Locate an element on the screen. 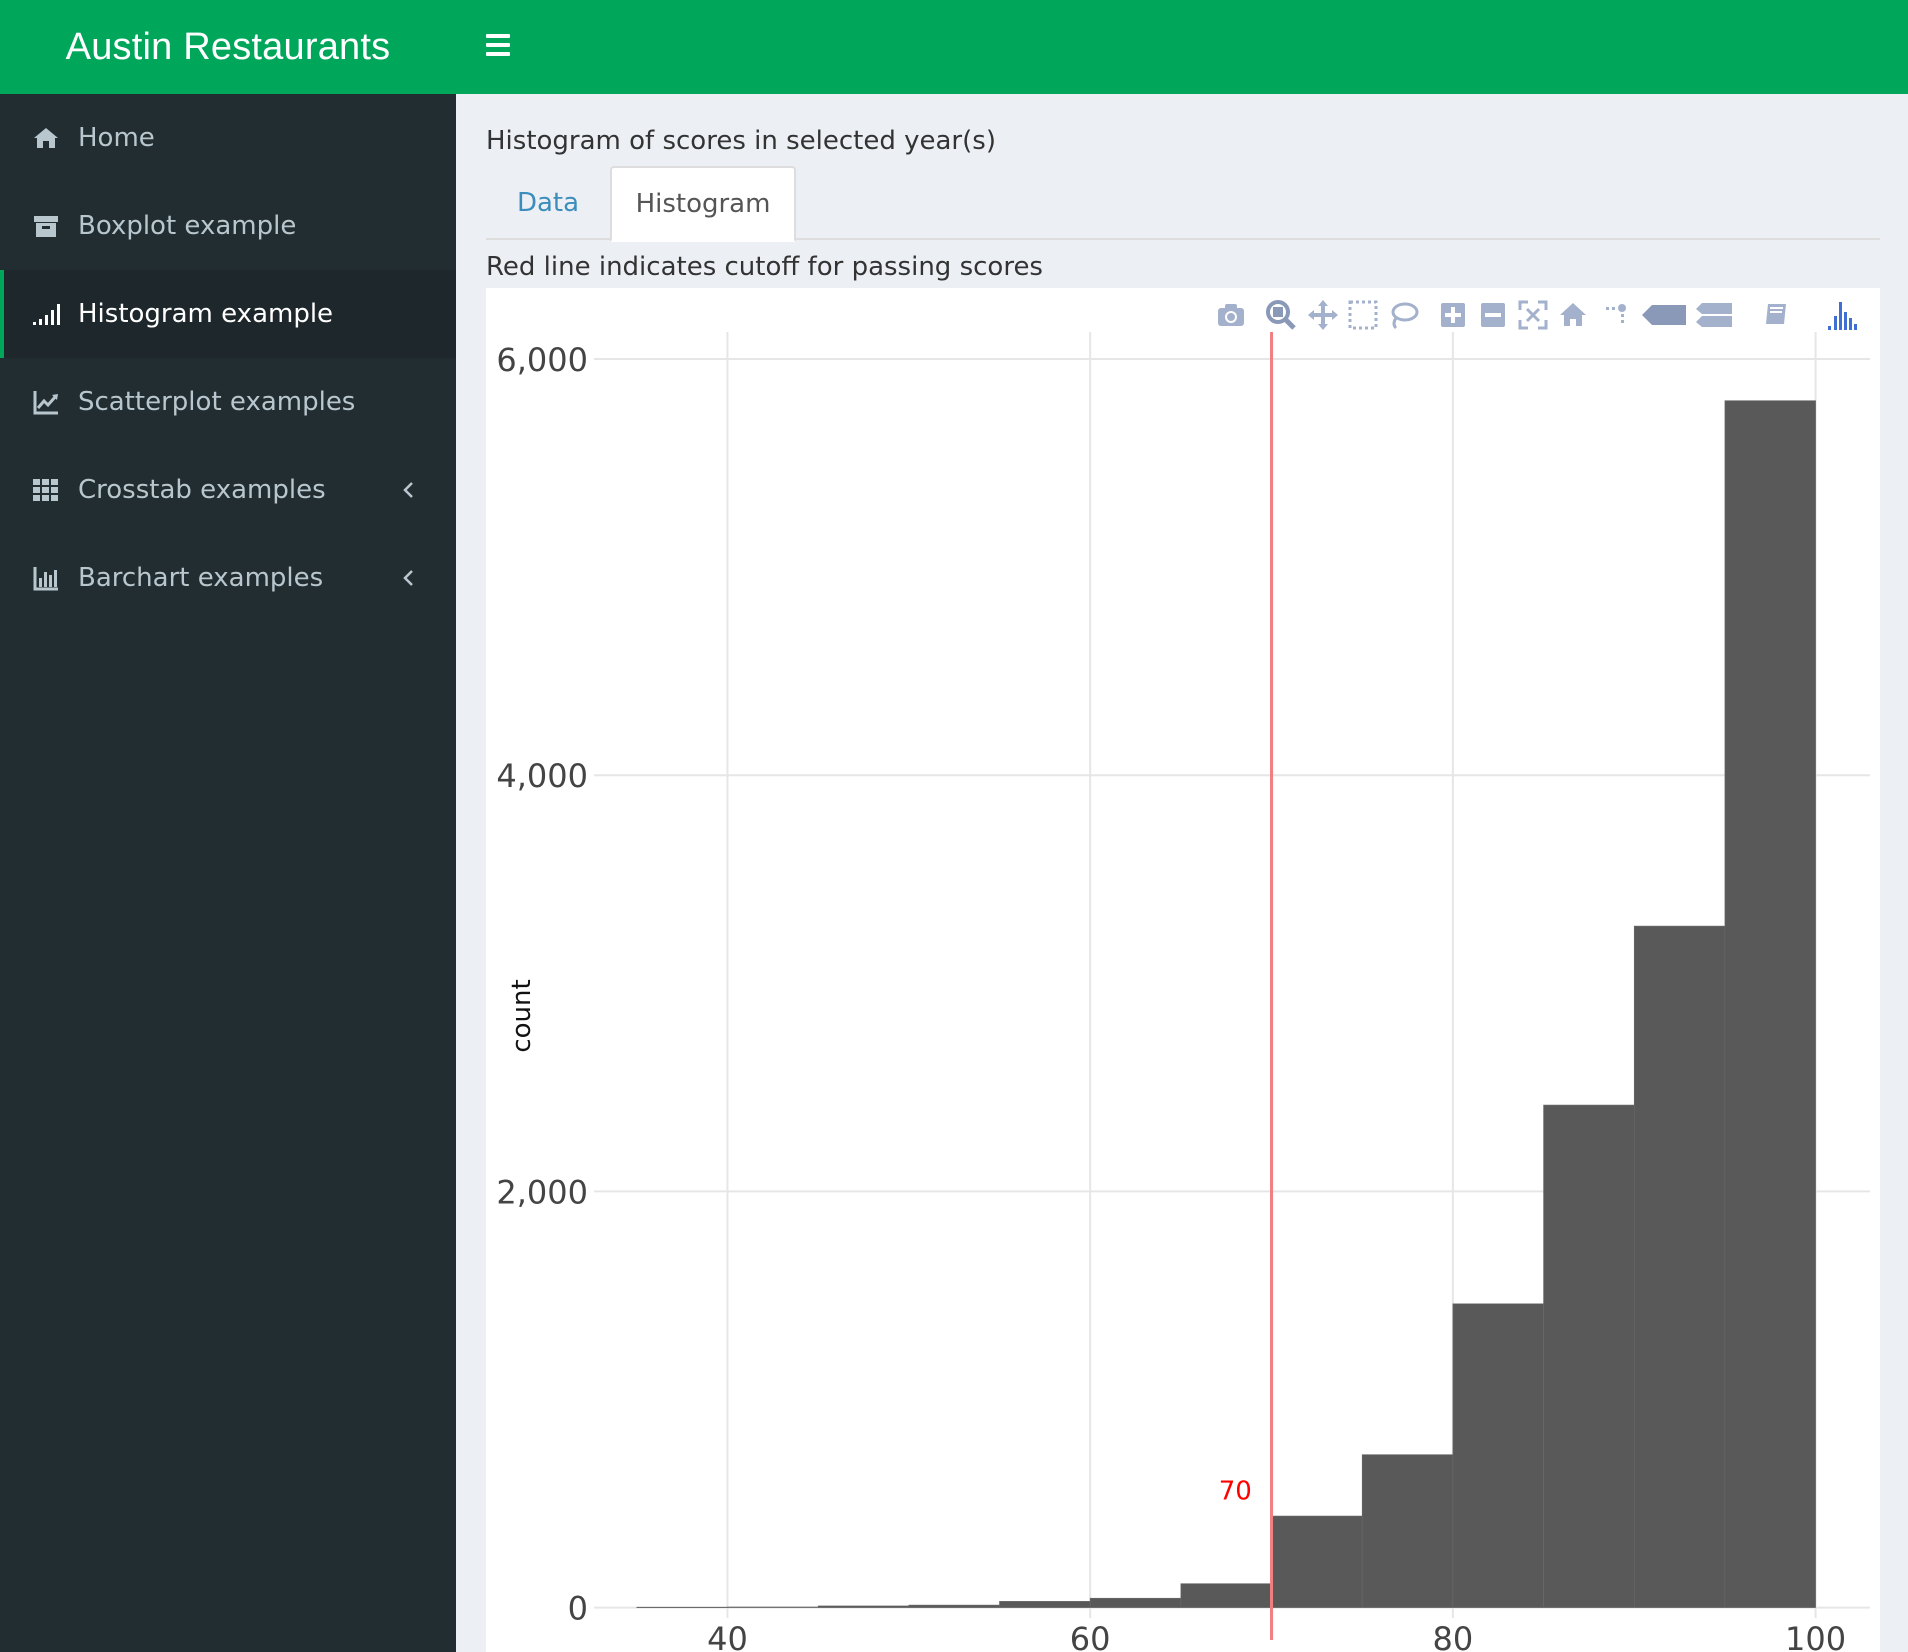 Image resolution: width=1908 pixels, height=1652 pixels. app-title: Austin Restaurants is located at coordinates (228, 47).